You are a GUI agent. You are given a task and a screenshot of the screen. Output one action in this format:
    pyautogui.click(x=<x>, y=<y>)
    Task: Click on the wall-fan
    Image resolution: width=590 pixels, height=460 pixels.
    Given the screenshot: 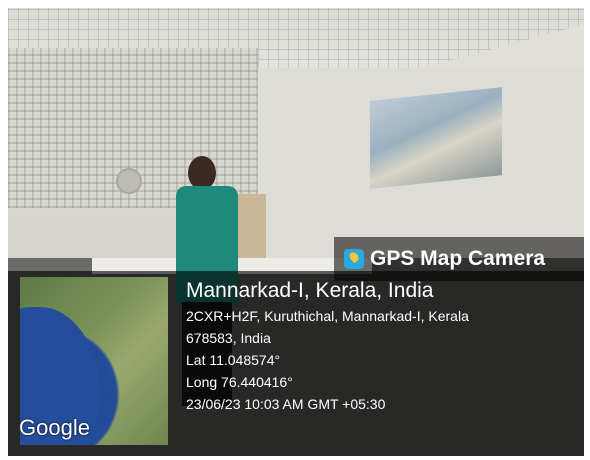 What is the action you would take?
    pyautogui.click(x=129, y=181)
    